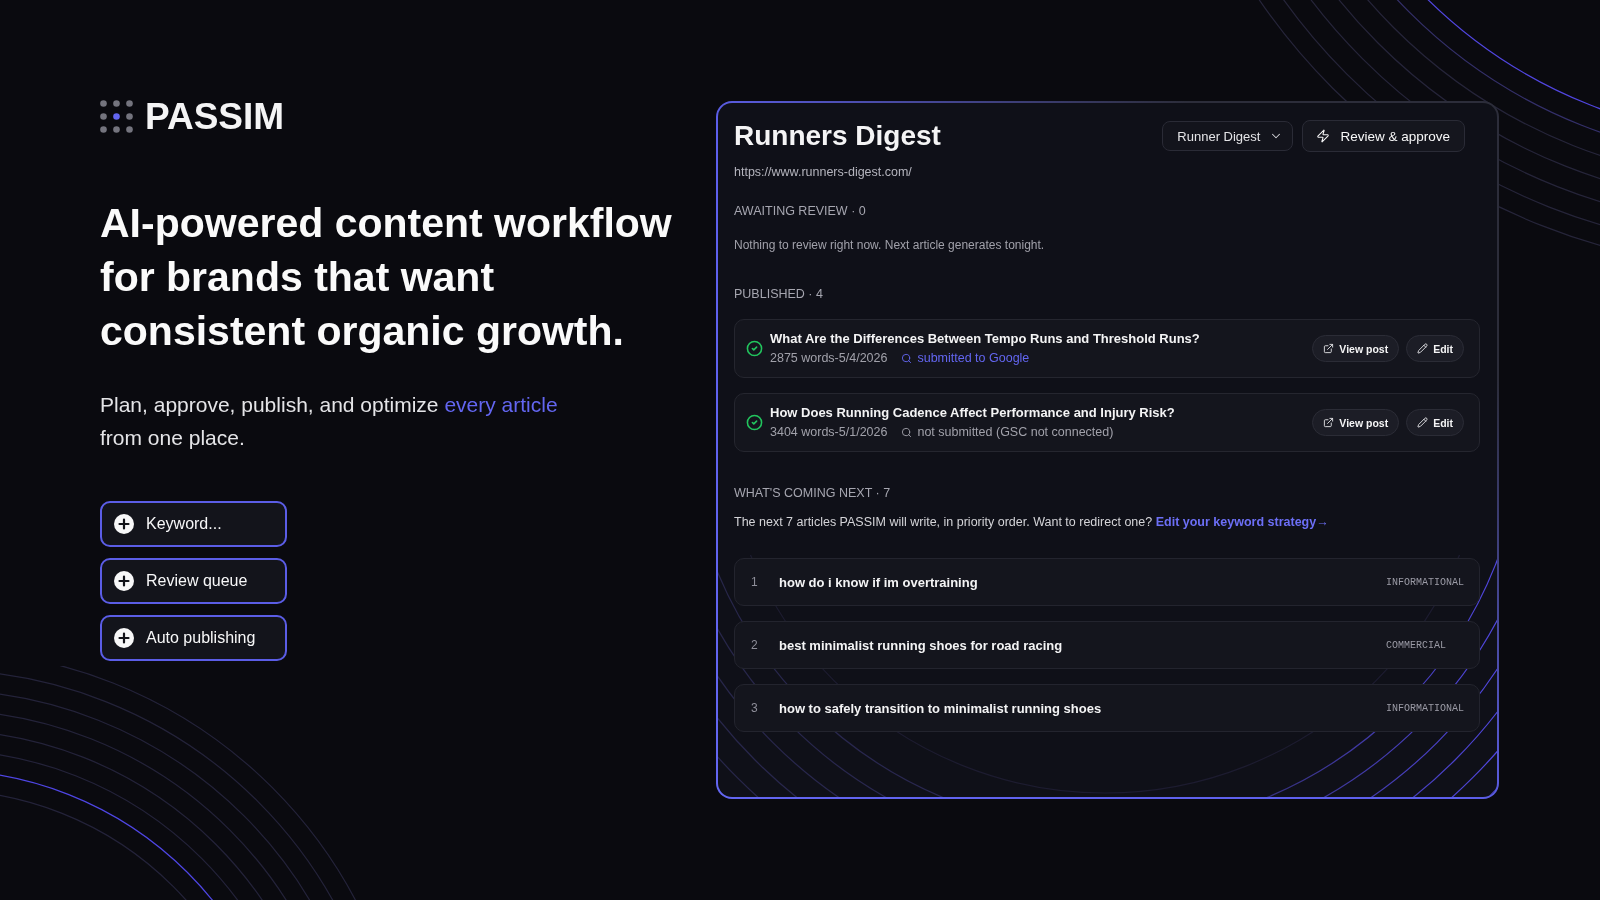  I want to click on keyword-text: how to safely transition to minimalist running shoes, so click(941, 708).